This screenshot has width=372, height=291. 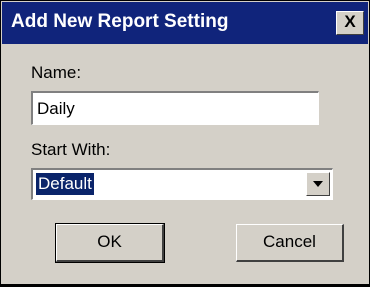 I want to click on cancel-button: Cancel, so click(x=290, y=243).